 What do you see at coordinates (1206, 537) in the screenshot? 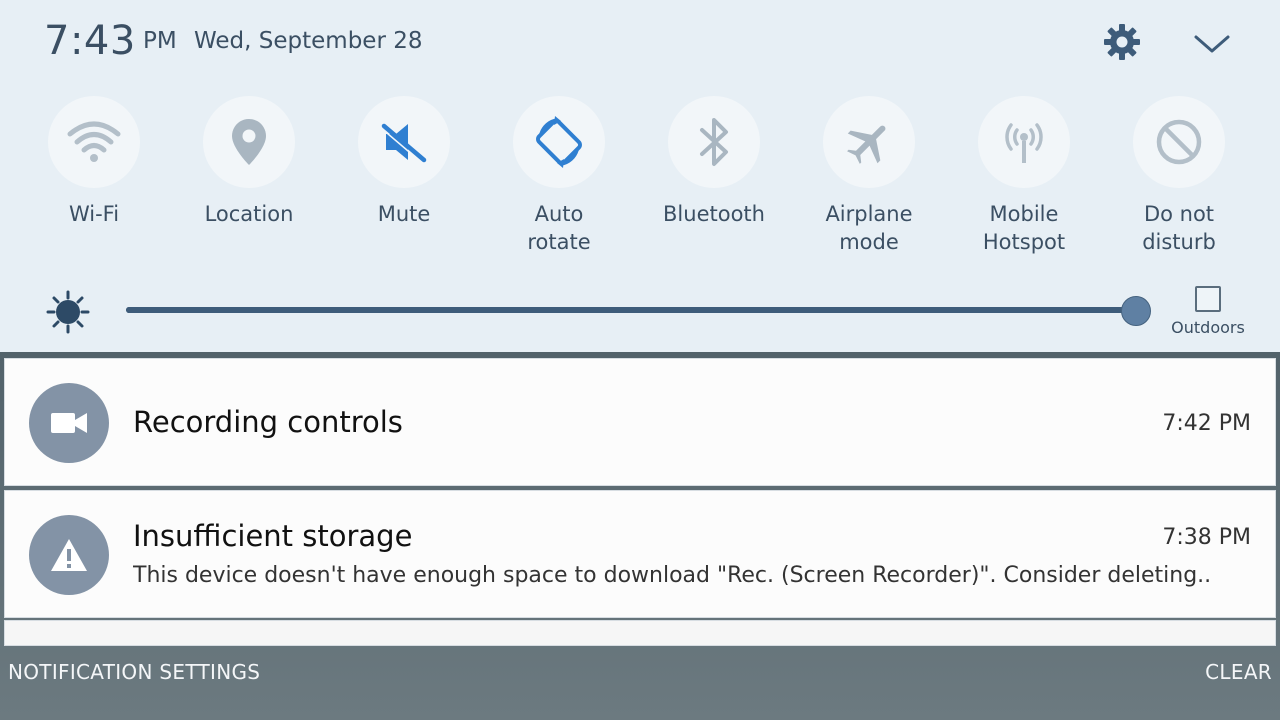
I see `notification-time: 7:38 PM` at bounding box center [1206, 537].